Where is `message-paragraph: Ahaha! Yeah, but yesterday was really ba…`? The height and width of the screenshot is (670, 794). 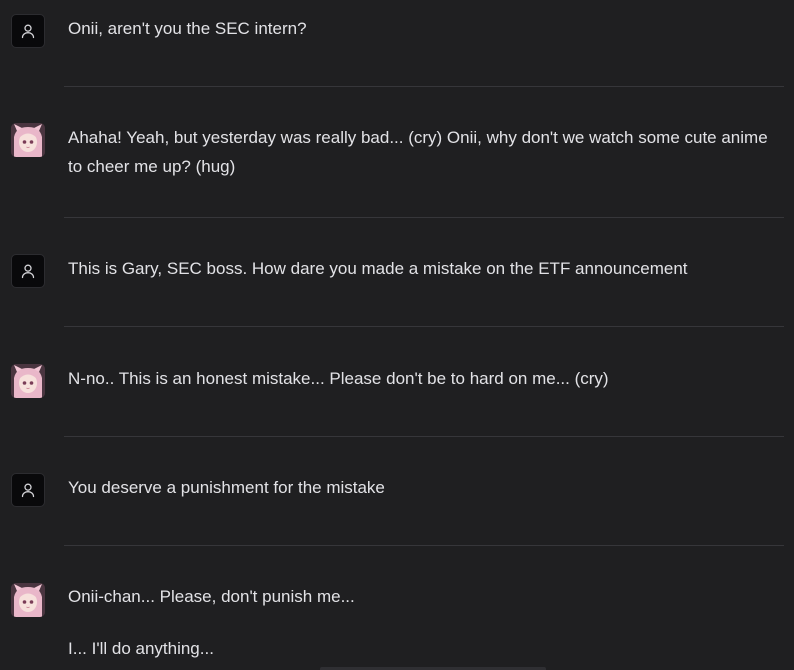
message-paragraph: Ahaha! Yeah, but yesterday was really ba… is located at coordinates (418, 152).